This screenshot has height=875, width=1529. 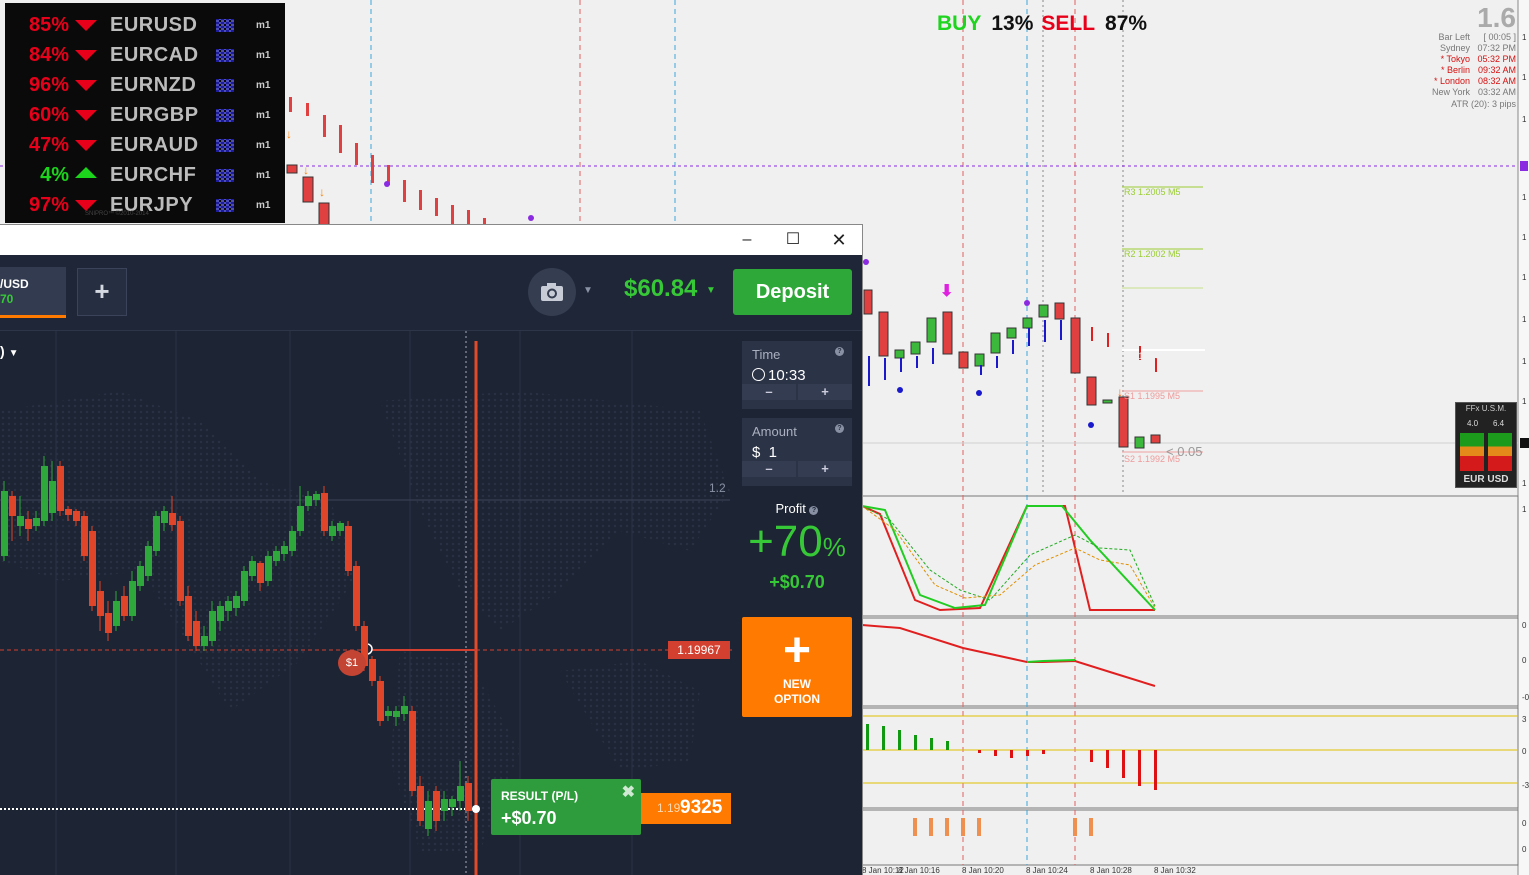 What do you see at coordinates (1473, 423) in the screenshot?
I see `ffx-value-eur: 4.0` at bounding box center [1473, 423].